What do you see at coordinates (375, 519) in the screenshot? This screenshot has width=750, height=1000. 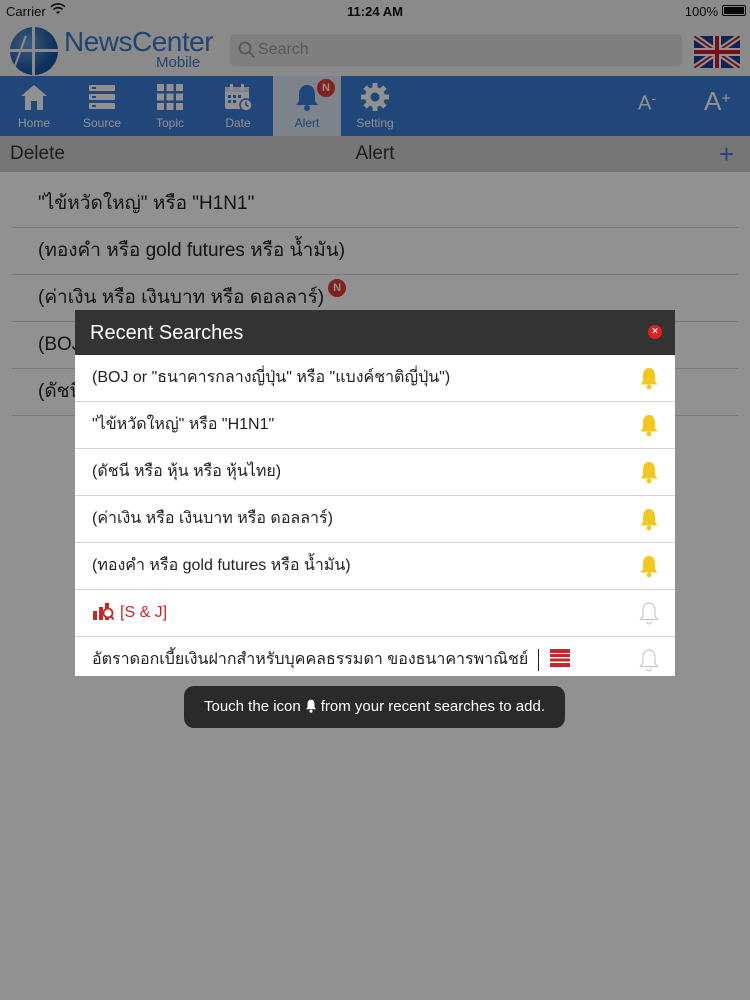 I see `list-item: (ค่าเงิน หรือ เงินบาท หรือ ดอลลาร์)` at bounding box center [375, 519].